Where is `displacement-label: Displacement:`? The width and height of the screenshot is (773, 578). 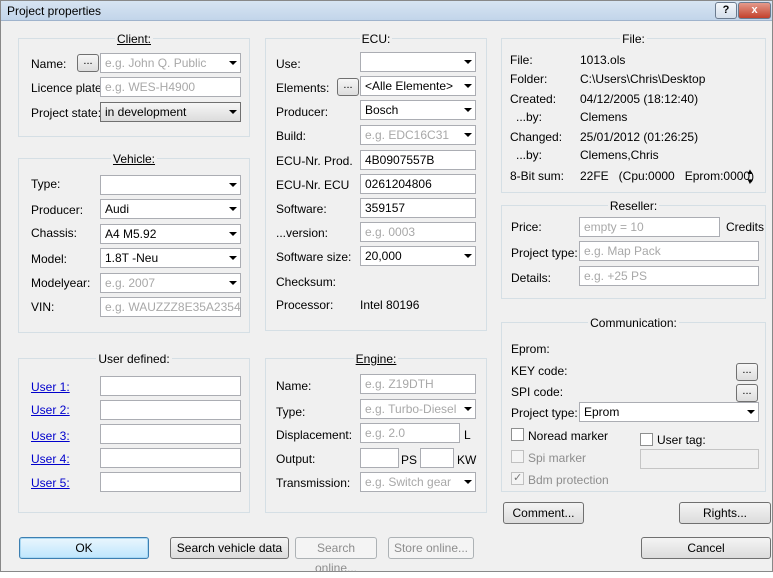 displacement-label: Displacement: is located at coordinates (314, 435).